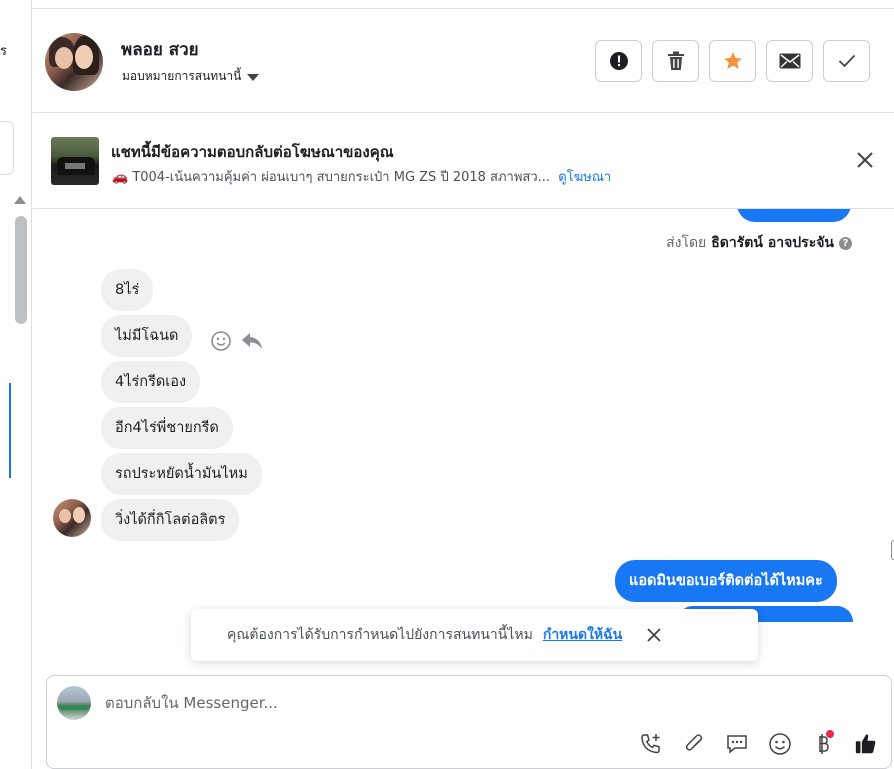 The width and height of the screenshot is (894, 769). Describe the element at coordinates (151, 382) in the screenshot. I see `incoming-message-bubble: 4ไร่กรีดเอง` at that location.